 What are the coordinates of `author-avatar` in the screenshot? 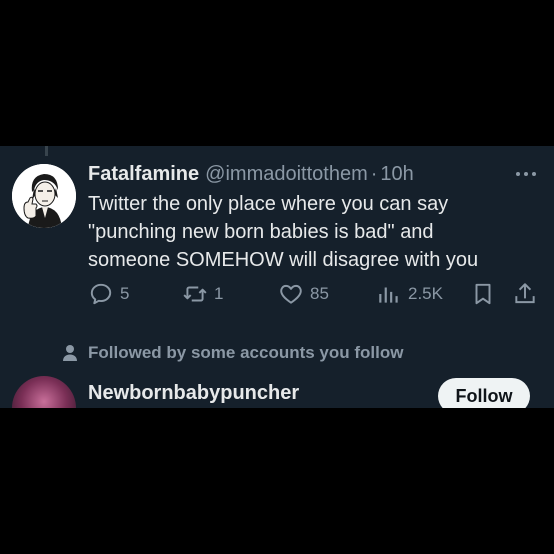 It's located at (44, 196).